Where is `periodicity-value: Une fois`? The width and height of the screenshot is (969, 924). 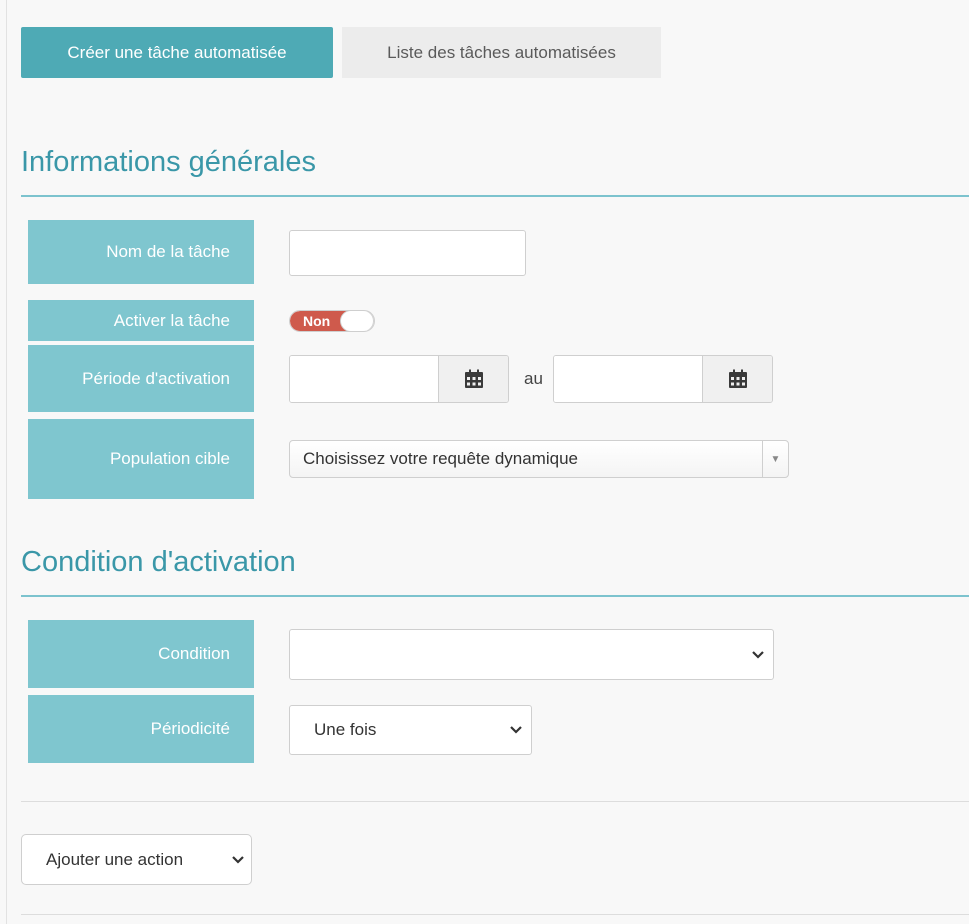 periodicity-value: Une fois is located at coordinates (345, 729).